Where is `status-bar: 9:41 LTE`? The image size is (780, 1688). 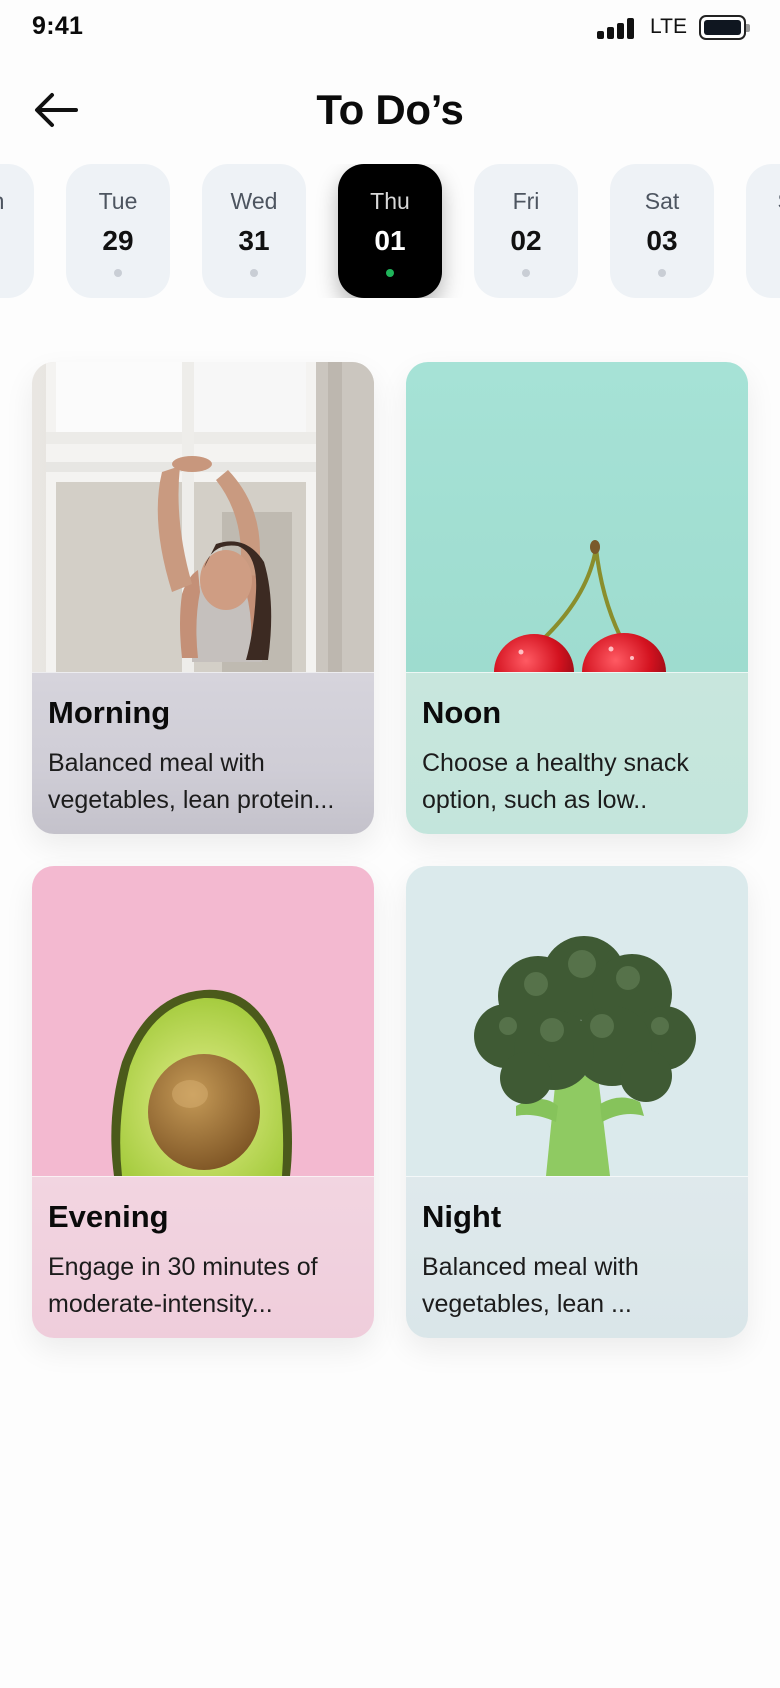
status-bar: 9:41 LTE is located at coordinates (390, 30).